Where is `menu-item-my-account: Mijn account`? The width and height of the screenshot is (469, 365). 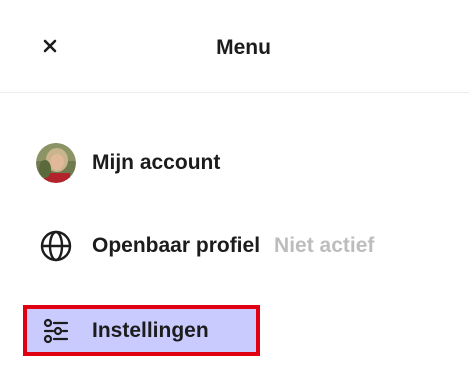
menu-item-my-account: Mijn account is located at coordinates (128, 163).